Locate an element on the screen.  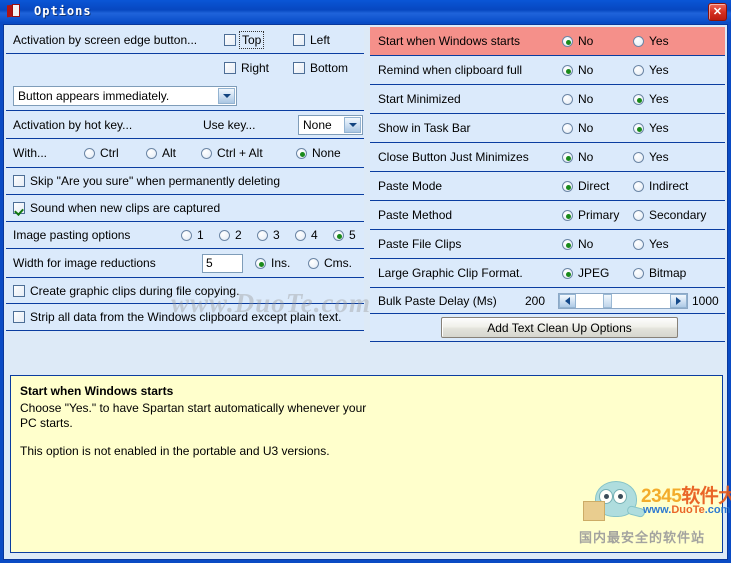
radio-minimized-yes-dot is located at coordinates (638, 99).